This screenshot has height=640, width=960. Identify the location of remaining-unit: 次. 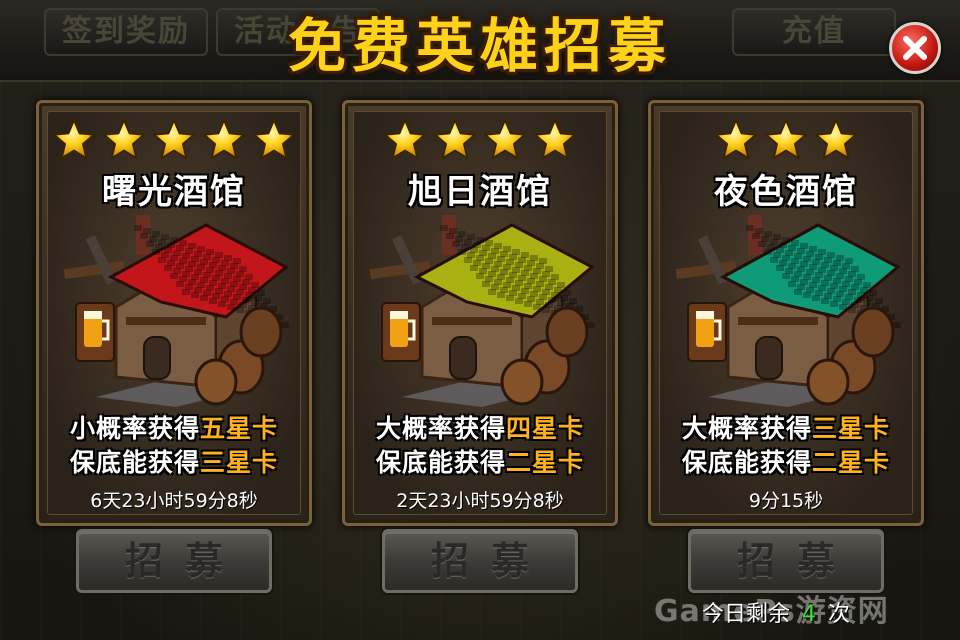
(839, 614).